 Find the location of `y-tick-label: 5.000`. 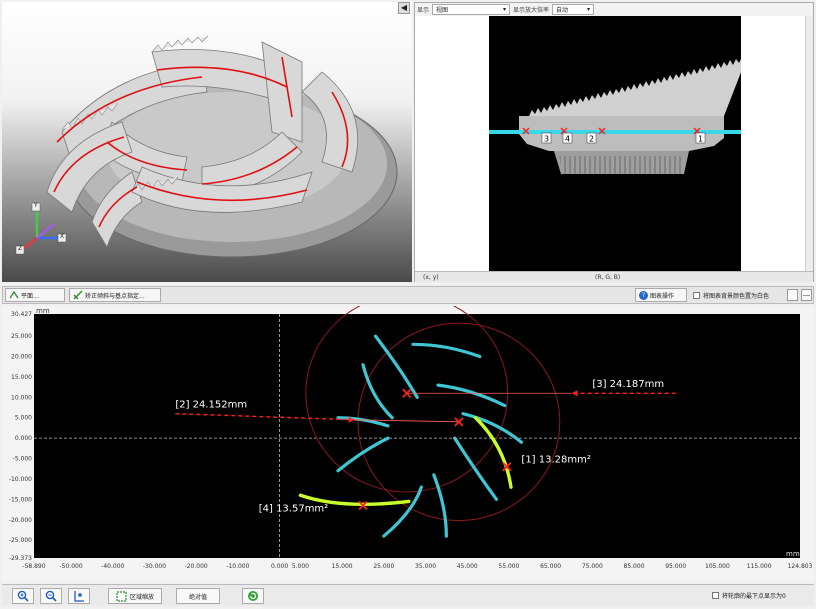

y-tick-label: 5.000 is located at coordinates (23, 418).